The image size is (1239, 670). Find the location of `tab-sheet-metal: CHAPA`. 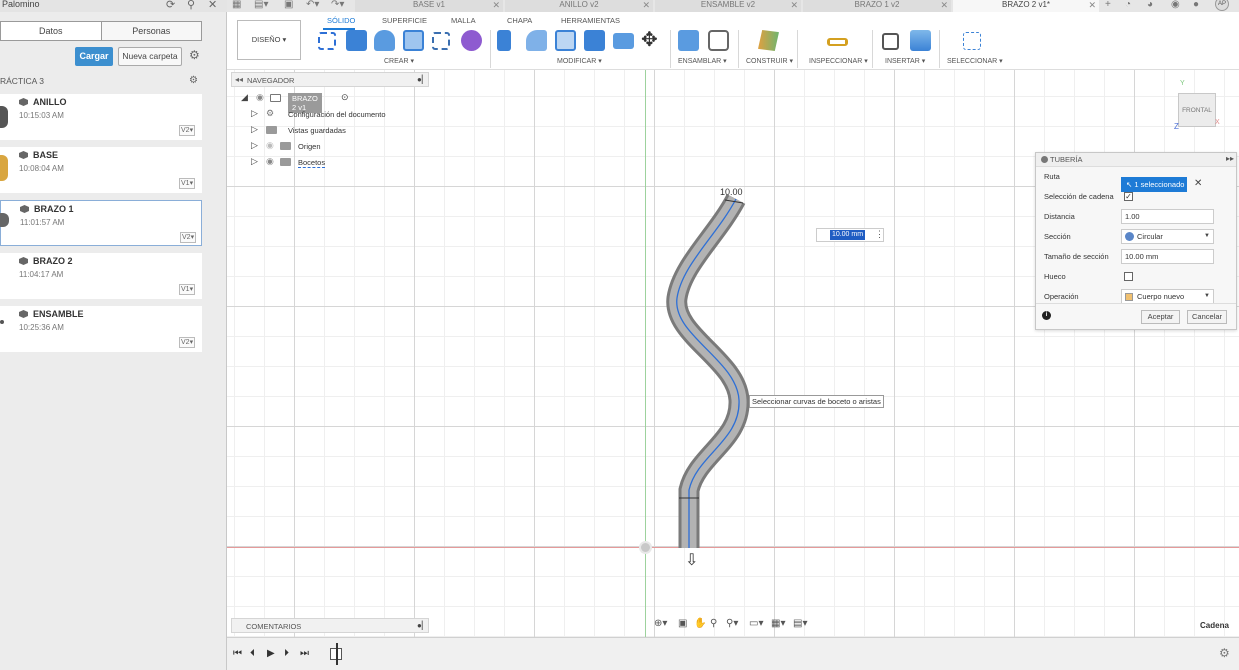

tab-sheet-metal: CHAPA is located at coordinates (519, 20).